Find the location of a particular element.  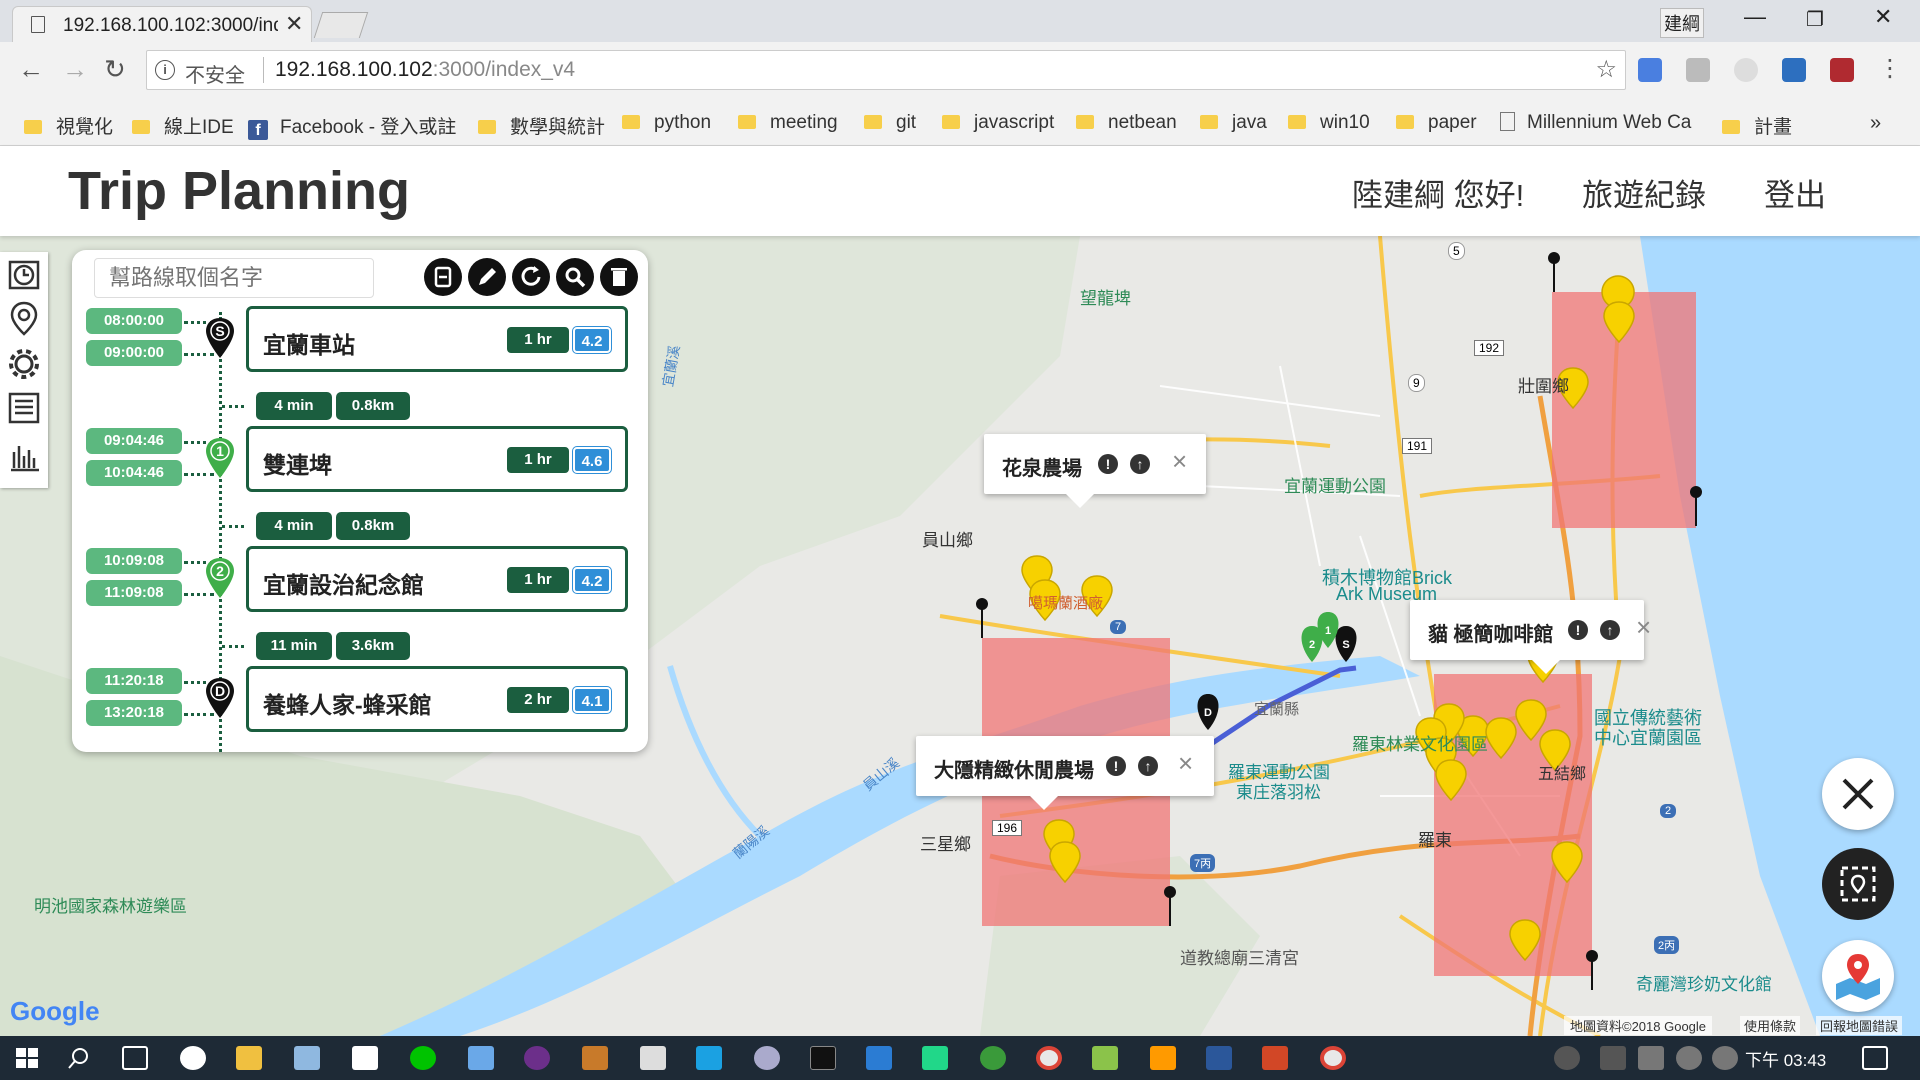

info-icon: i is located at coordinates (165, 70).